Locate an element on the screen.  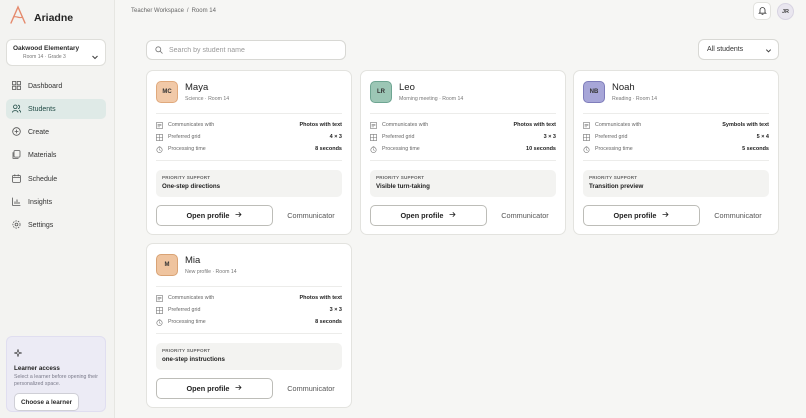
notifications-button is located at coordinates (762, 11).